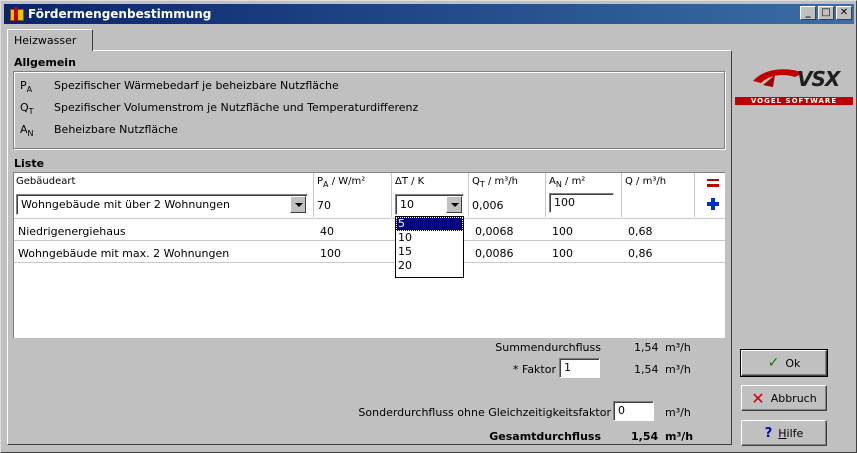  What do you see at coordinates (773, 363) in the screenshot?
I see `checkmark-icon: ✓` at bounding box center [773, 363].